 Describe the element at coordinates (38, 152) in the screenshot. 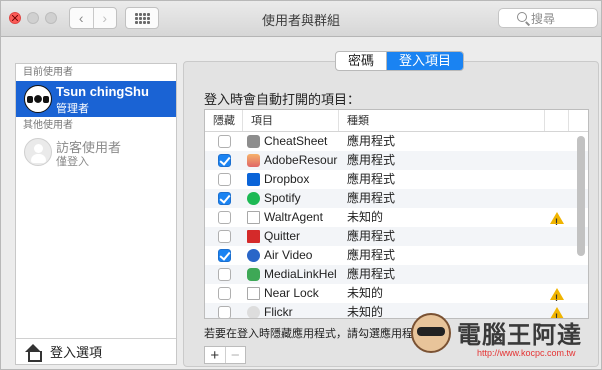

I see `guest-avatar-icon` at that location.